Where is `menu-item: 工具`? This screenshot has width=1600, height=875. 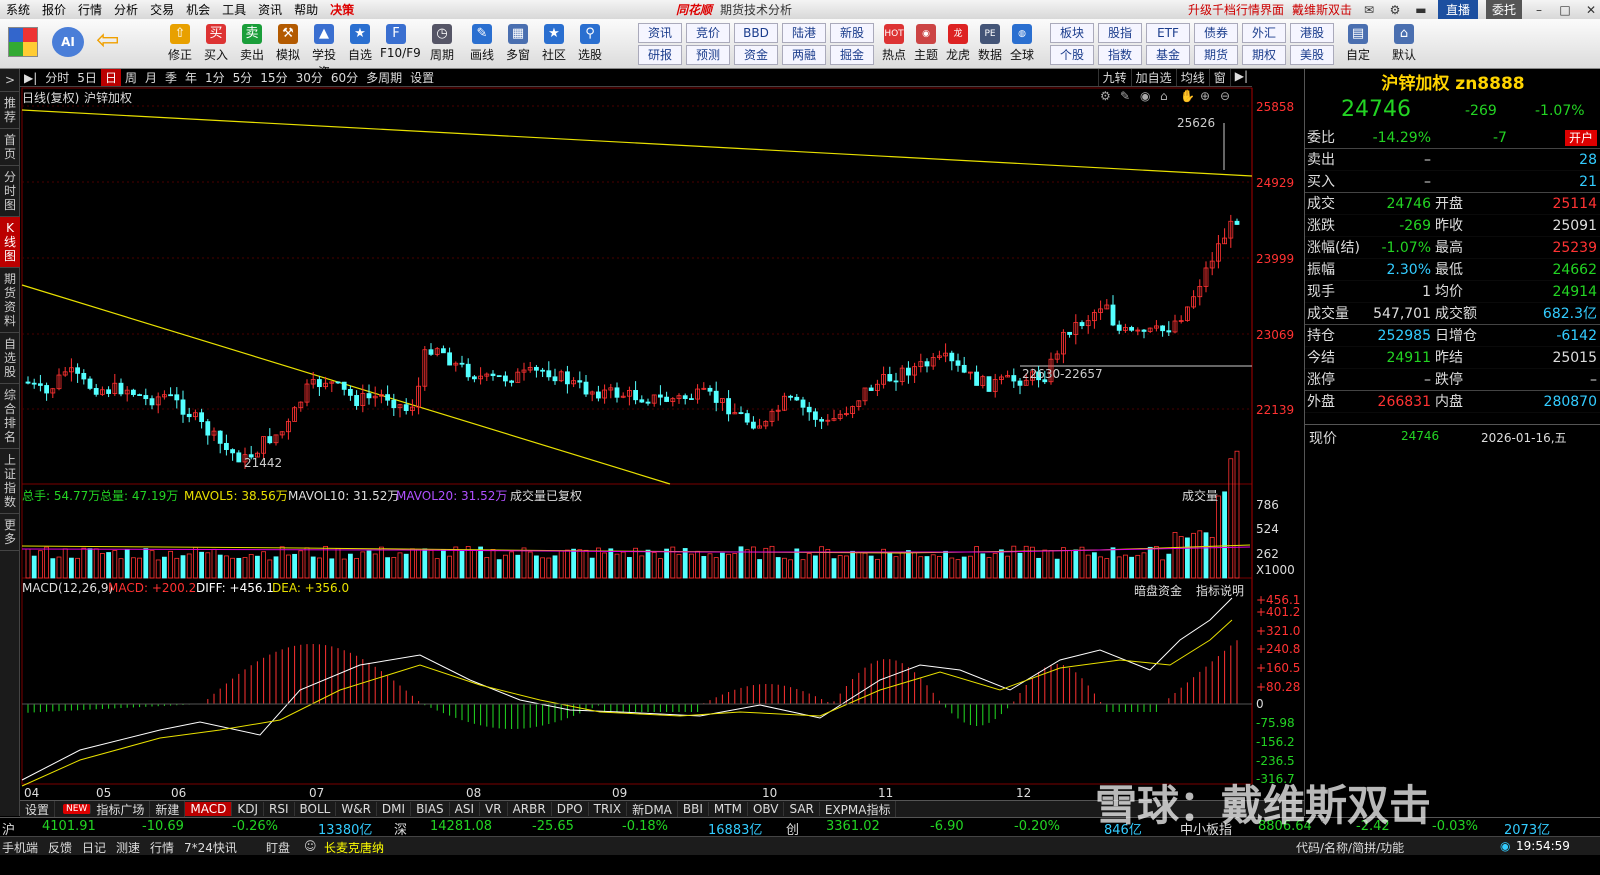 menu-item: 工具 is located at coordinates (234, 9).